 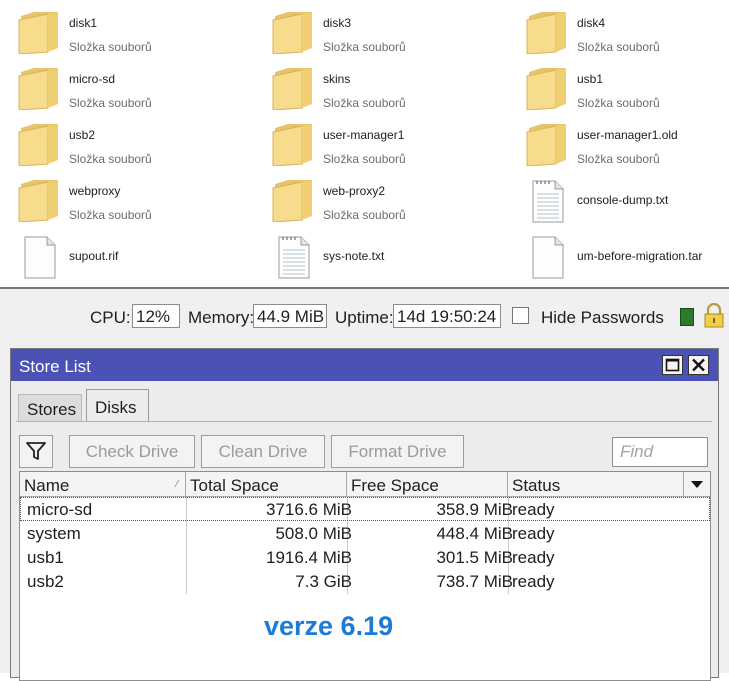 What do you see at coordinates (627, 92) in the screenshot?
I see `folder-item: usb1 Složka souborů` at bounding box center [627, 92].